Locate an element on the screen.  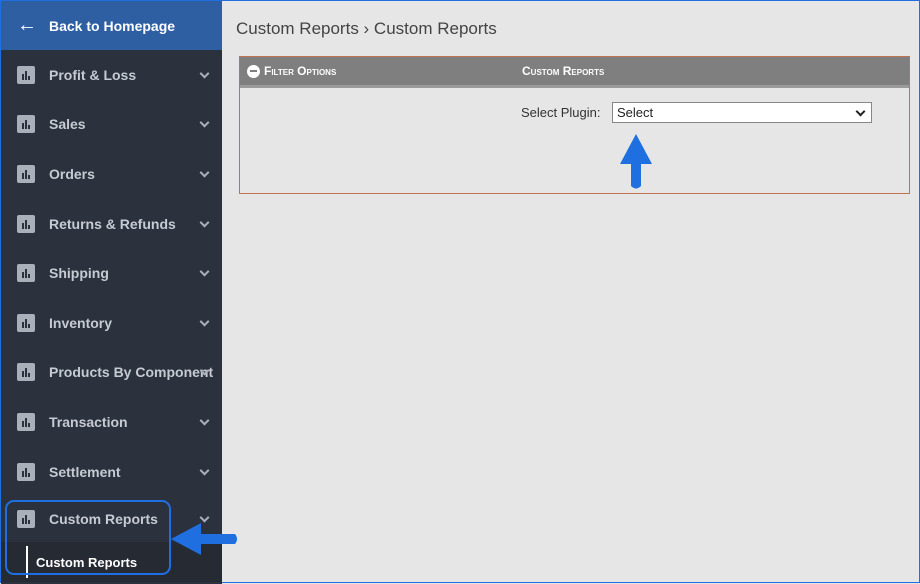
sidebar-item-shipping: Shipping is located at coordinates (111, 273).